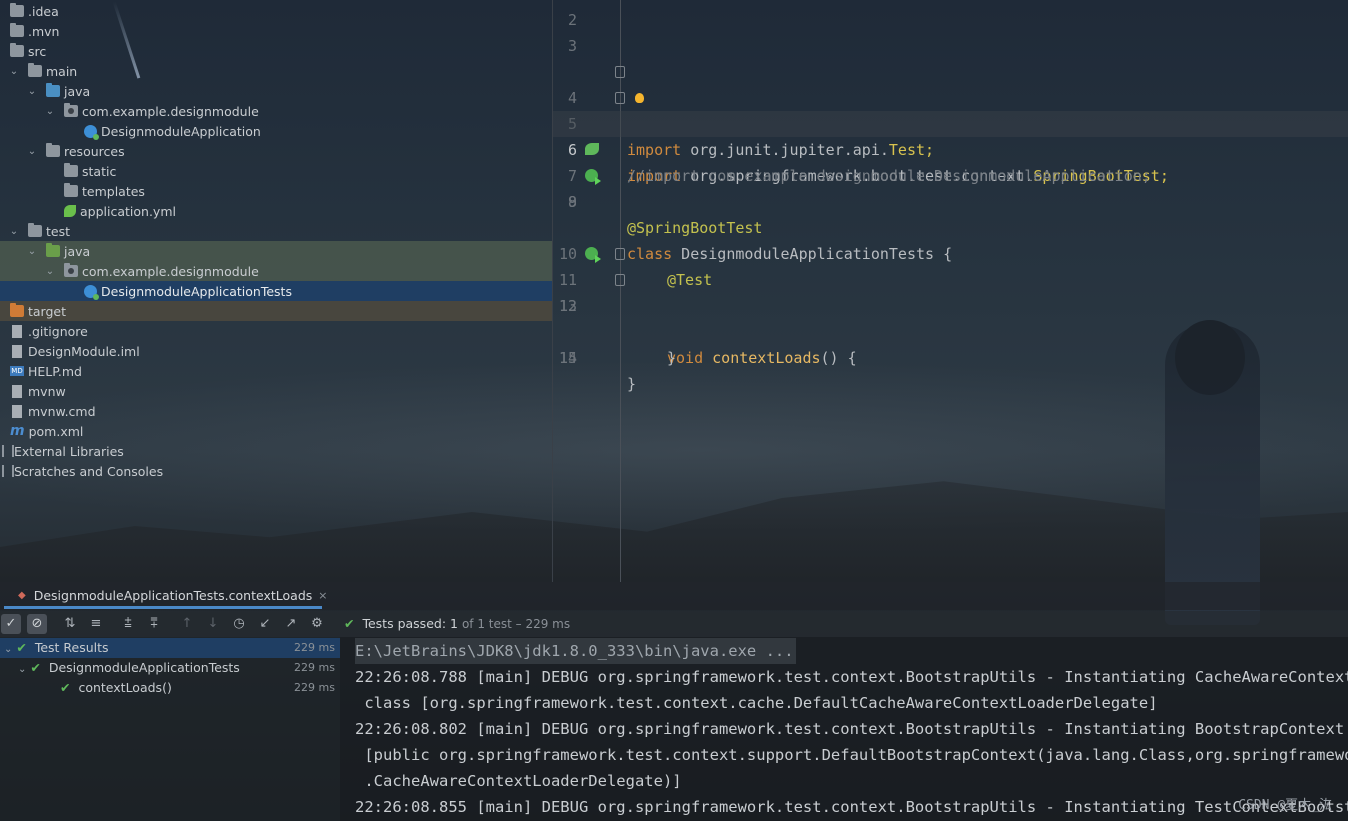 The height and width of the screenshot is (821, 1348). What do you see at coordinates (276, 471) in the screenshot?
I see `tree-item-scratches: Scratches and Consoles` at bounding box center [276, 471].